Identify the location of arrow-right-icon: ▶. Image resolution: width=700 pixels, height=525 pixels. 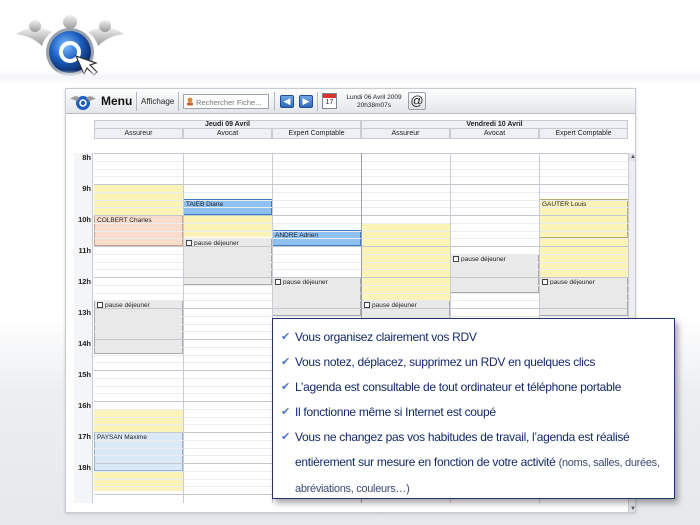
(306, 101).